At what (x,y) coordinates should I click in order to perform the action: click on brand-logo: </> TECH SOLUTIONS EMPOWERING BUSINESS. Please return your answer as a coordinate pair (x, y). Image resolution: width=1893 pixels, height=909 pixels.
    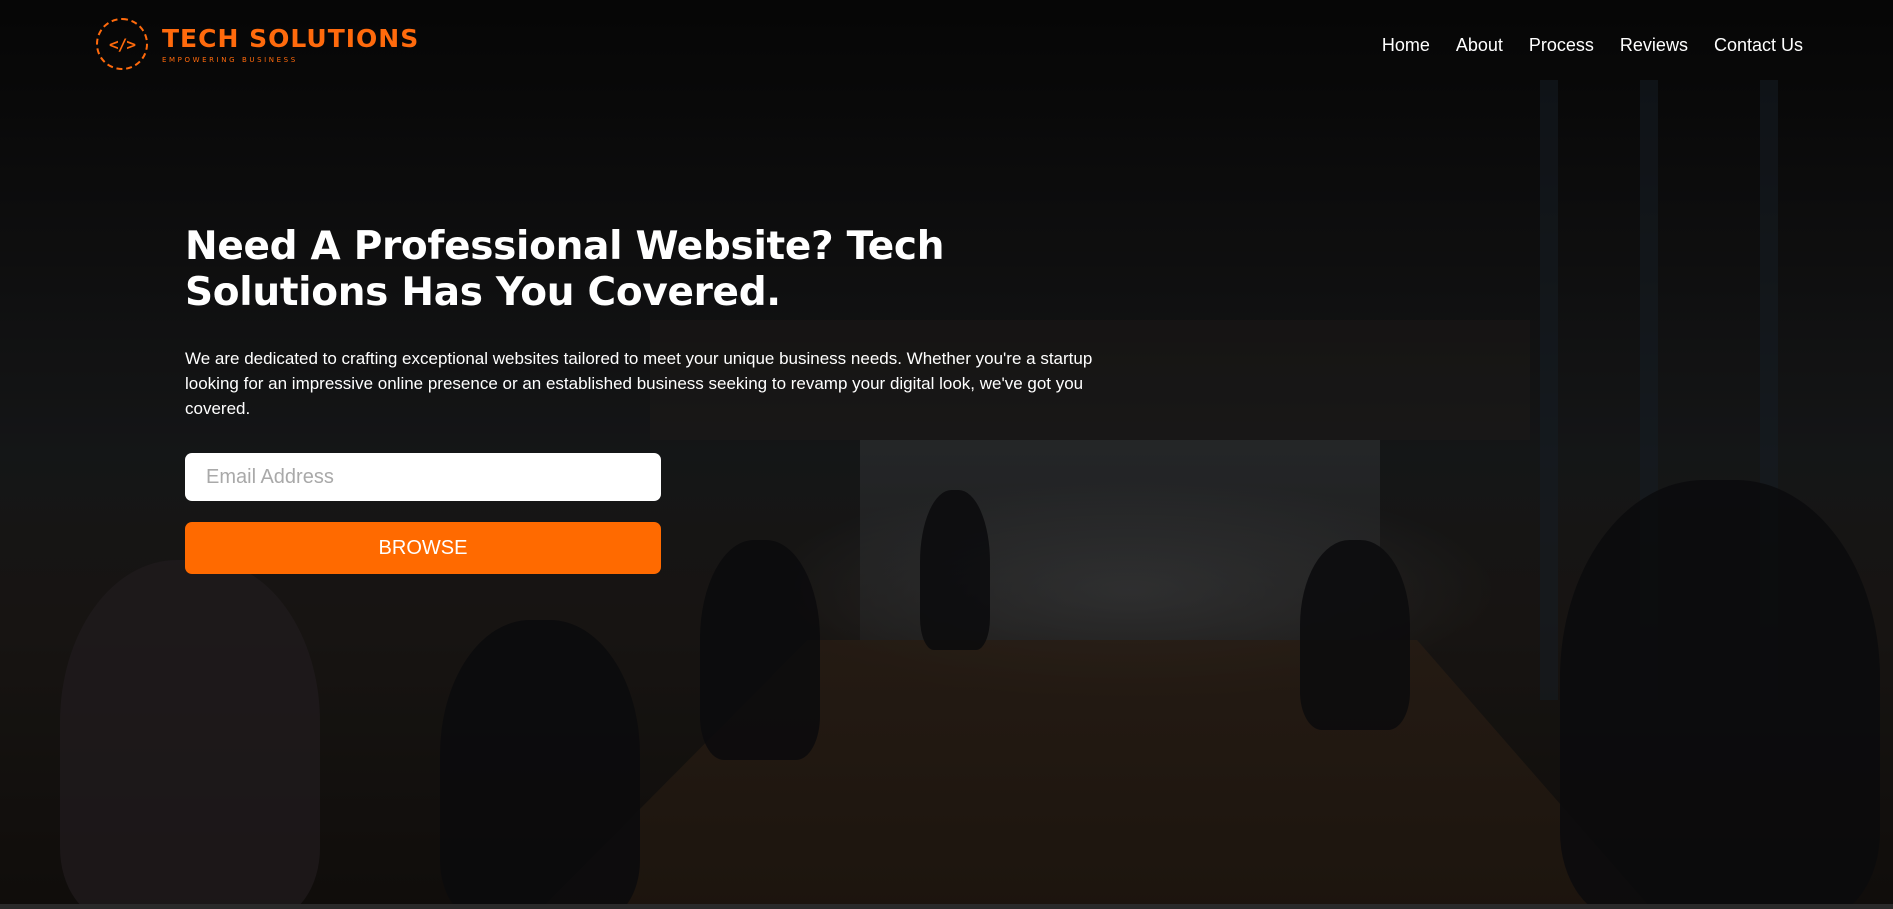
    Looking at the image, I should click on (257, 44).